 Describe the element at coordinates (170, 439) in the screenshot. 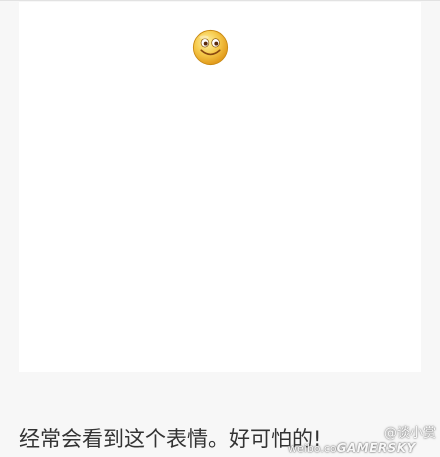

I see `post-caption: 经常会看到这个表情。好可怕的!` at that location.